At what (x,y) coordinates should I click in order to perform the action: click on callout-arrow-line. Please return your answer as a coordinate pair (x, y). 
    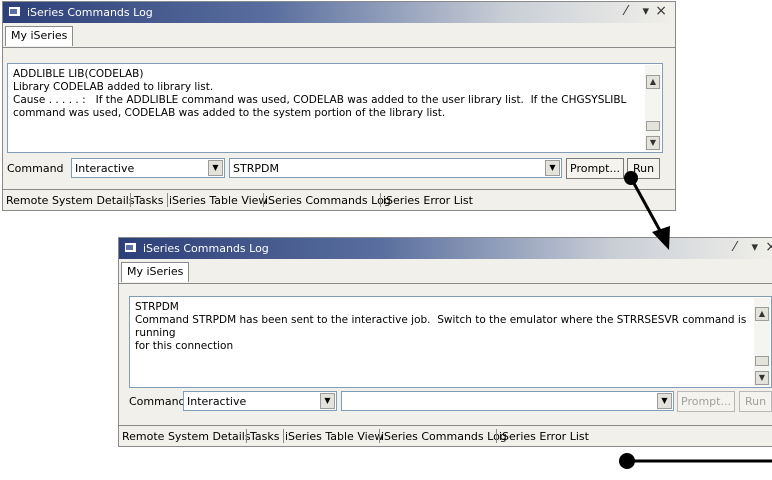
    Looking at the image, I should click on (647, 208).